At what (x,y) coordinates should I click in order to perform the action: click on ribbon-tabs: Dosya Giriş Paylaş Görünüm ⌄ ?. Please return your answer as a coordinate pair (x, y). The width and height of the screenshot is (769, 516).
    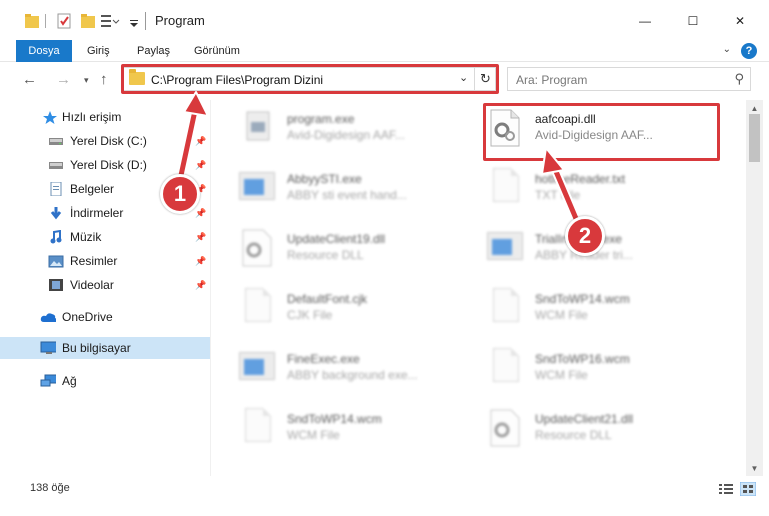
    Looking at the image, I should click on (384, 51).